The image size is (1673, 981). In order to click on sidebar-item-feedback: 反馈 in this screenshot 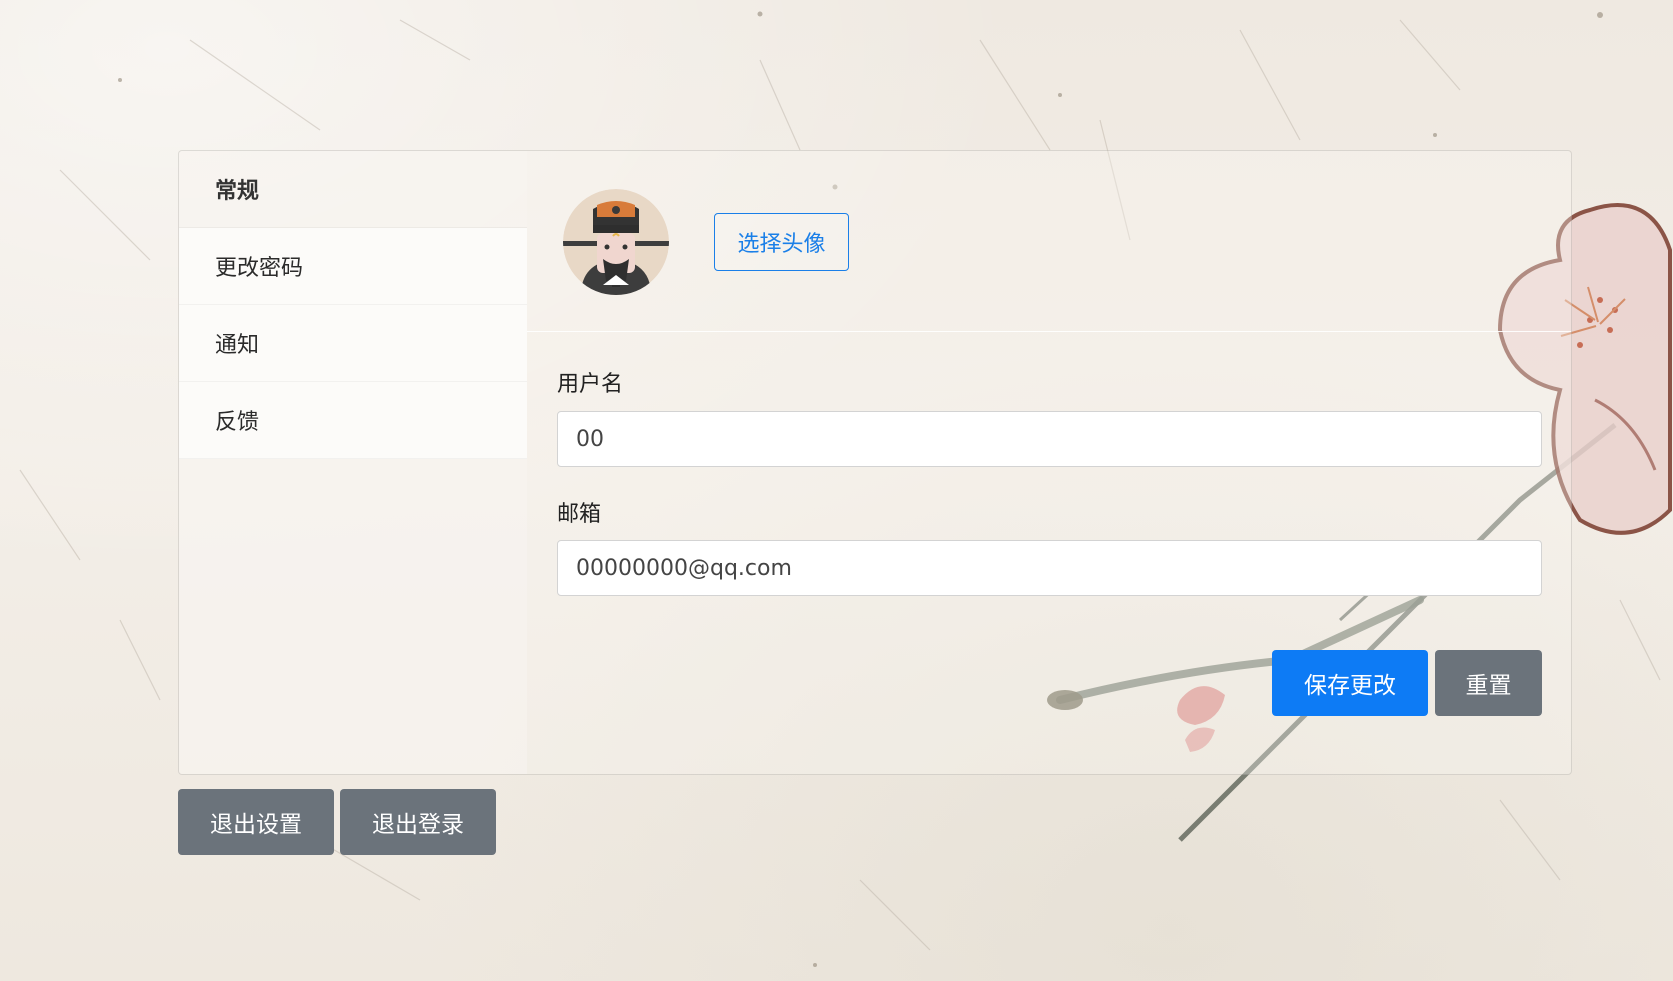, I will do `click(353, 420)`.